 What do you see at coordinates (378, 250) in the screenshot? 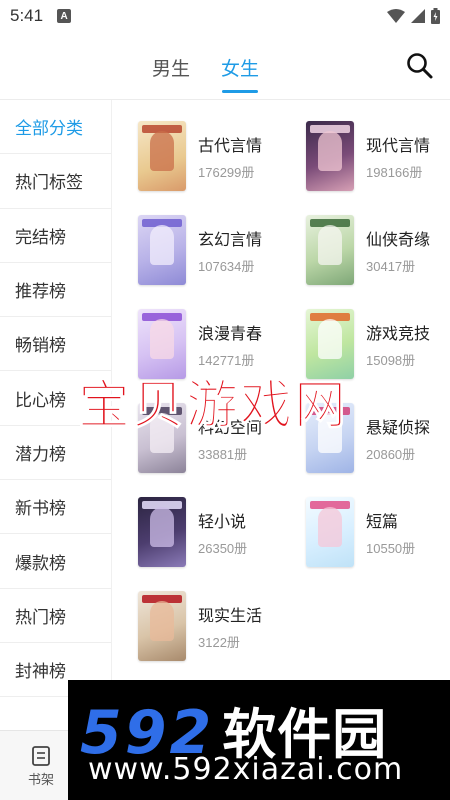
I see `category-item: 仙侠奇缘 30417册` at bounding box center [378, 250].